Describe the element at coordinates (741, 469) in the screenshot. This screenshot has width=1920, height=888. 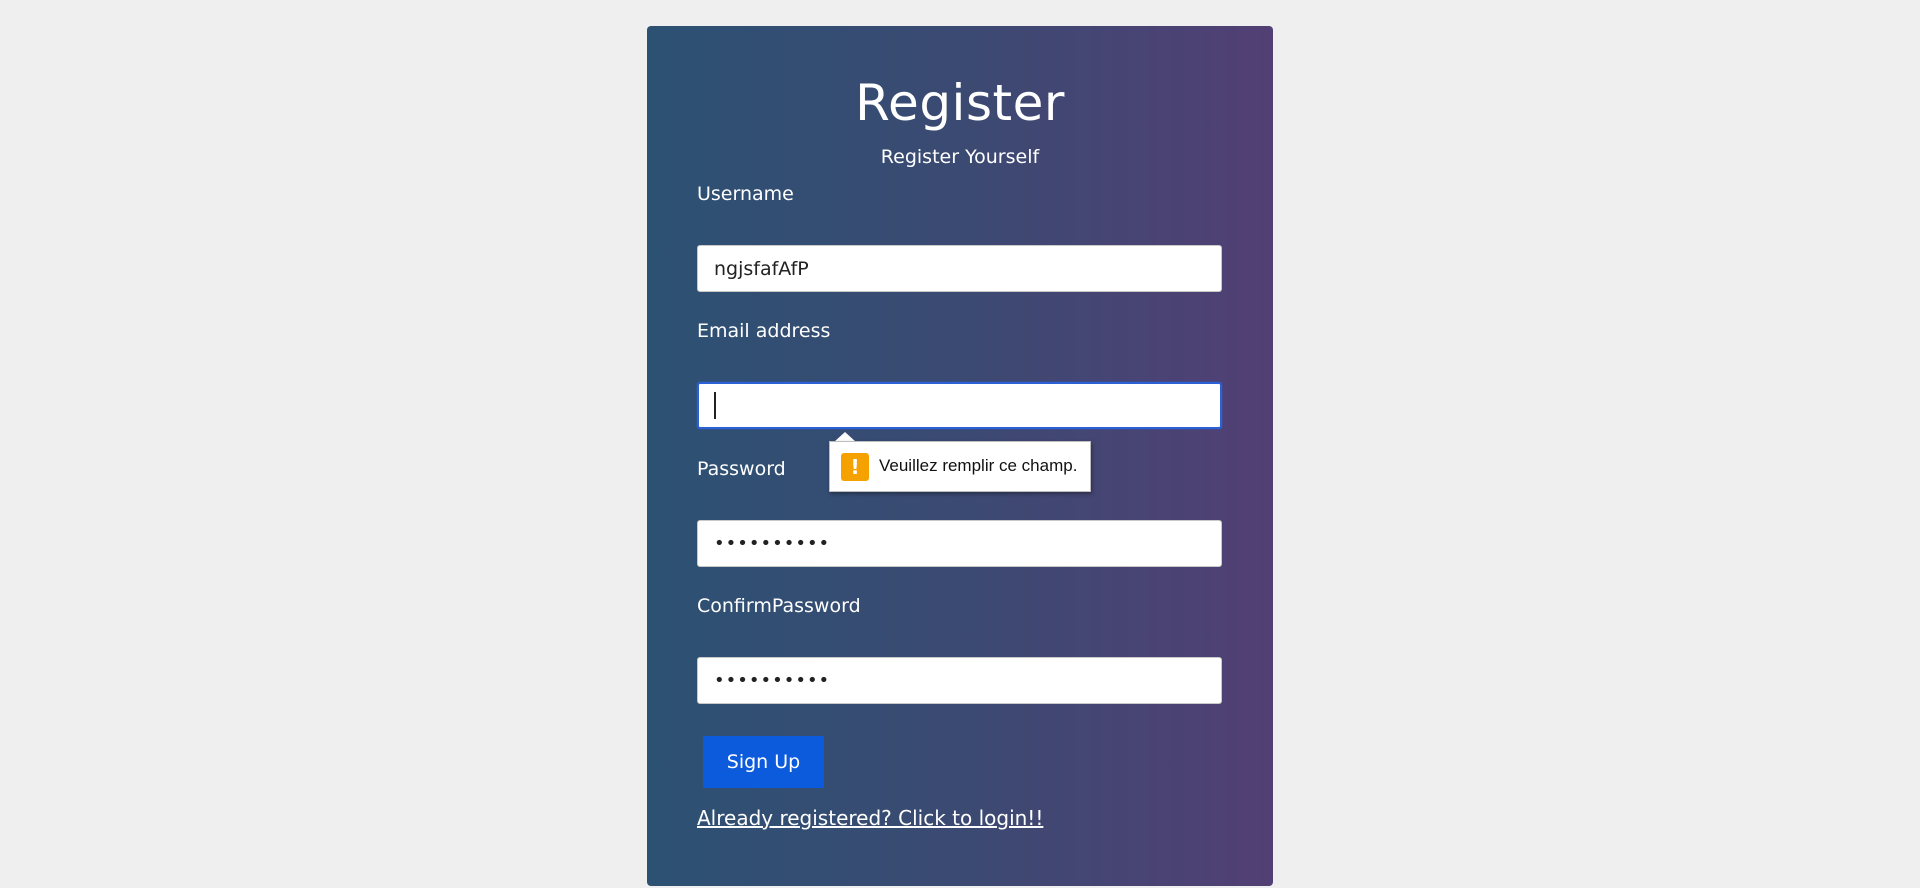
I see `password-label: Password` at that location.